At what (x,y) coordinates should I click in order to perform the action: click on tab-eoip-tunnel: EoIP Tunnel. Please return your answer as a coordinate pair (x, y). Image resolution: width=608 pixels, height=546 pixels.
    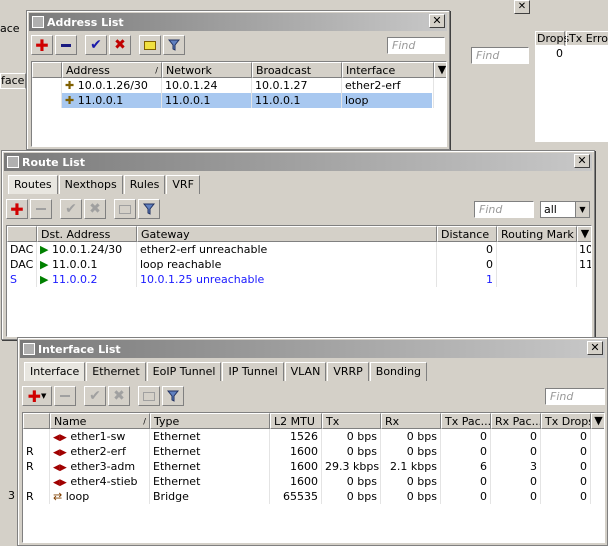
    Looking at the image, I should click on (184, 371).